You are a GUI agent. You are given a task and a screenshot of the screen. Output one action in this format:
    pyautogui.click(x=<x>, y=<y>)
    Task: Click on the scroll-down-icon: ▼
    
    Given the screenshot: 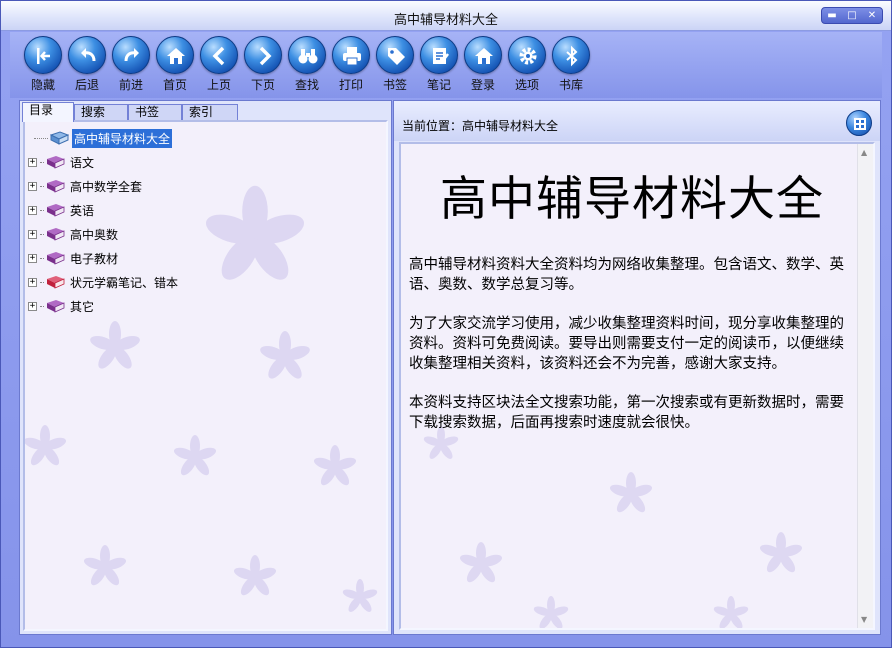 What is the action you would take?
    pyautogui.click(x=864, y=619)
    